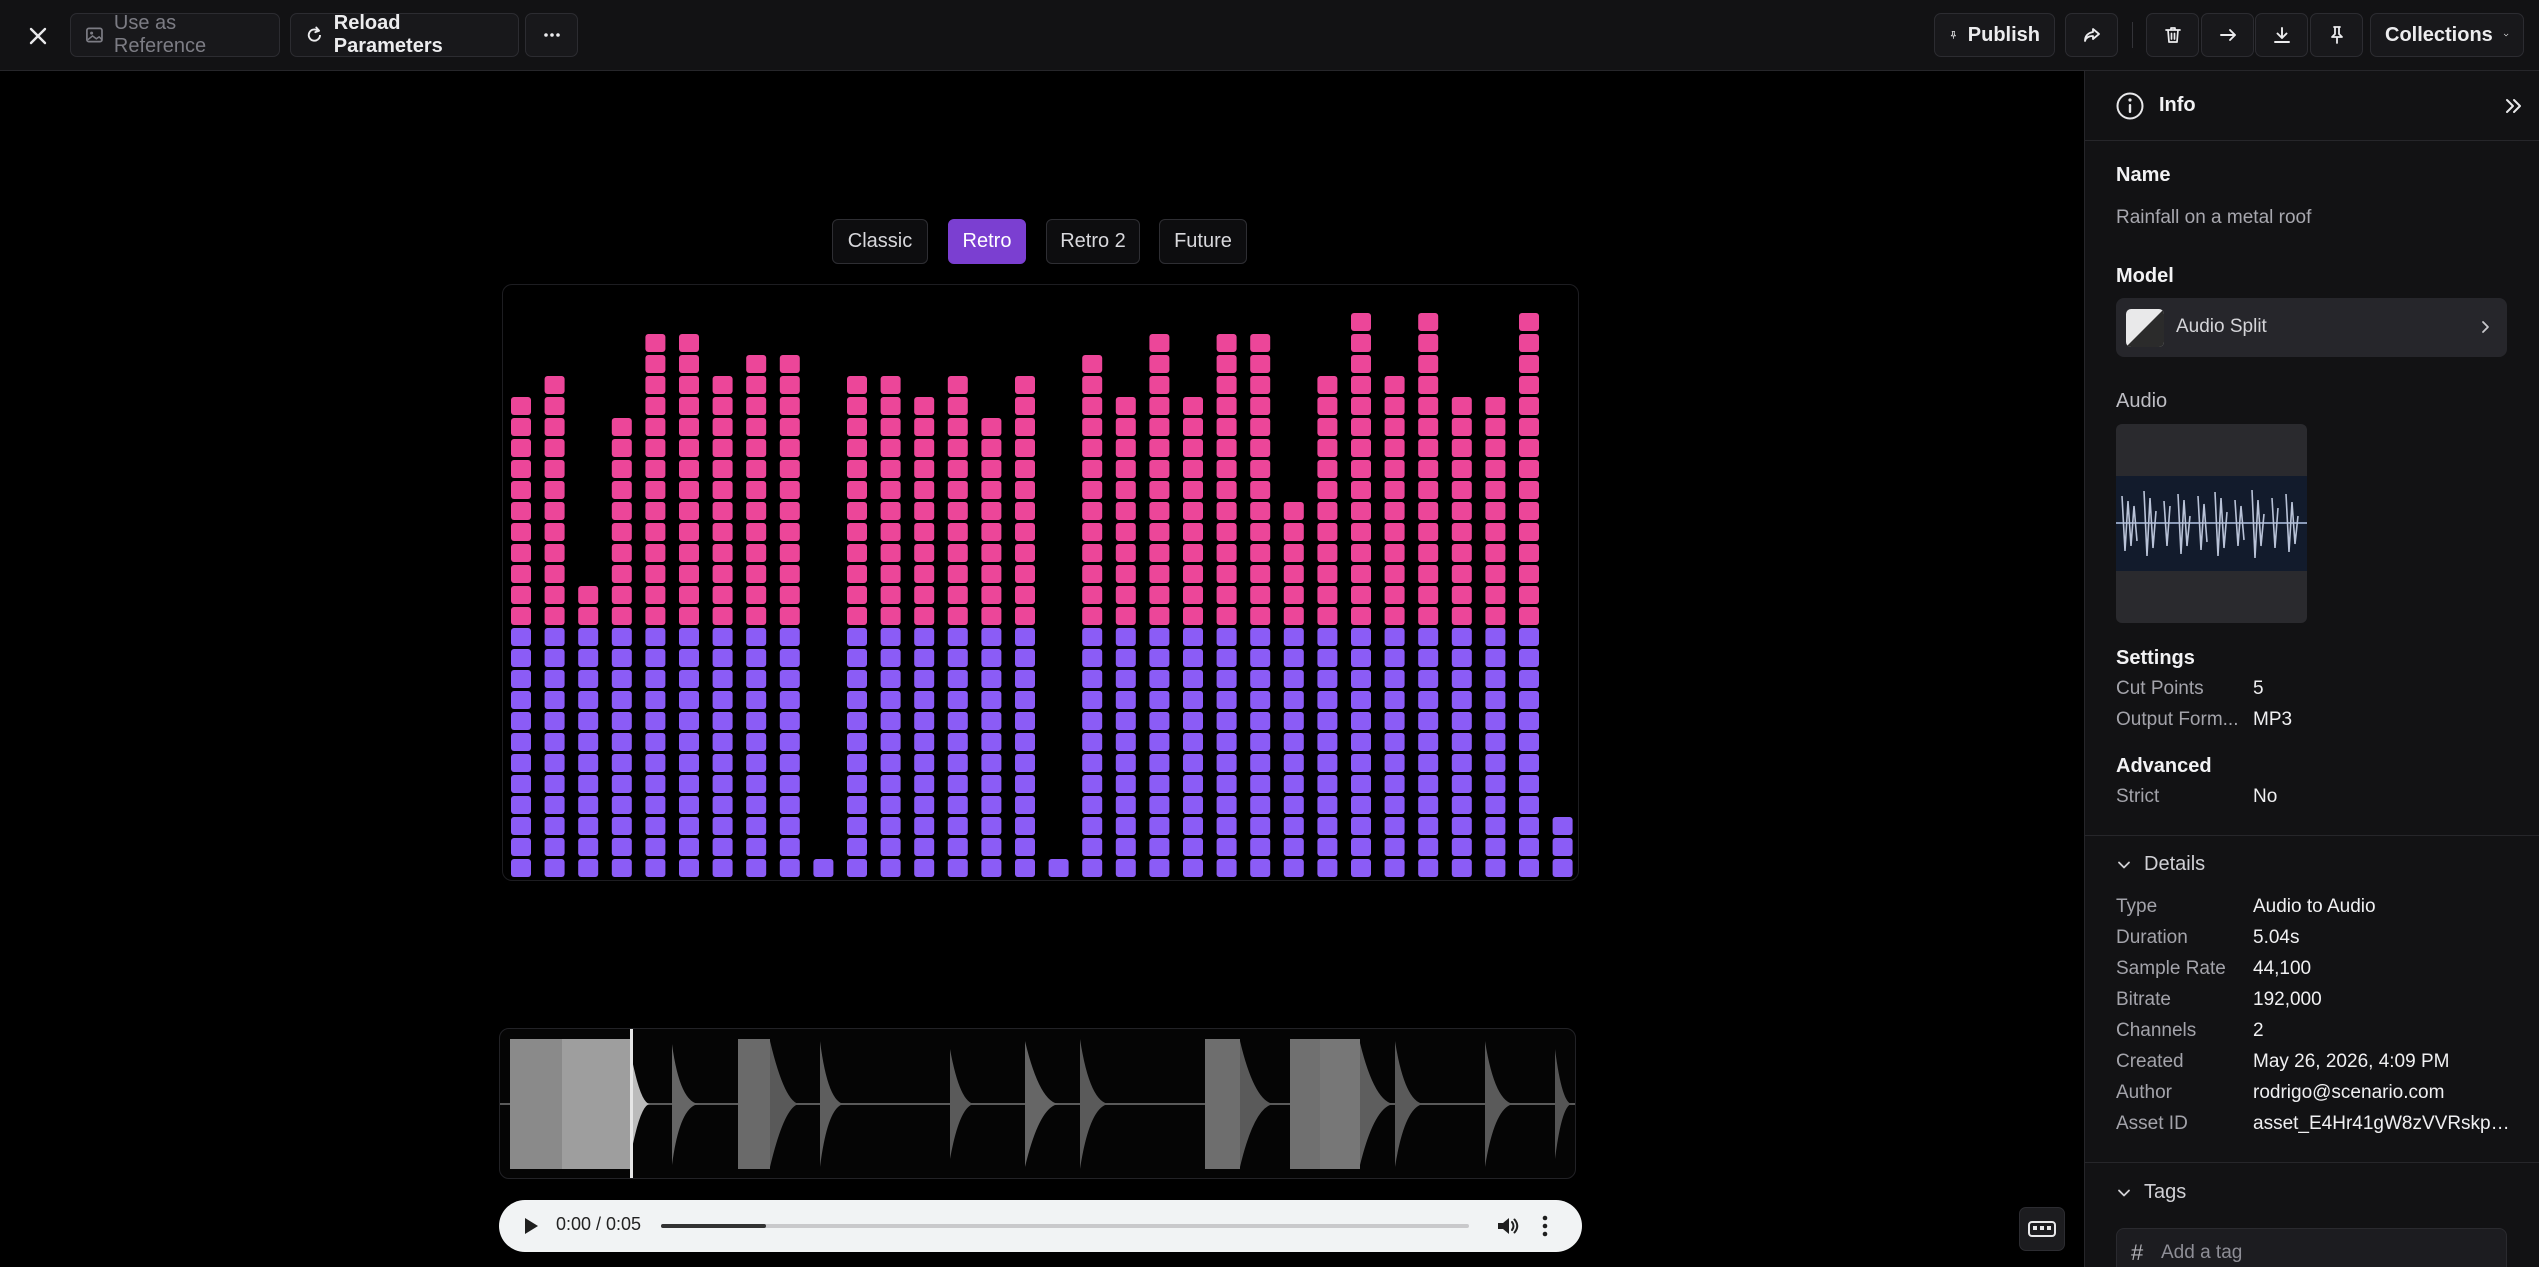 The height and width of the screenshot is (1267, 2539). I want to click on preset-tab-retro-2: Retro 2, so click(1093, 241).